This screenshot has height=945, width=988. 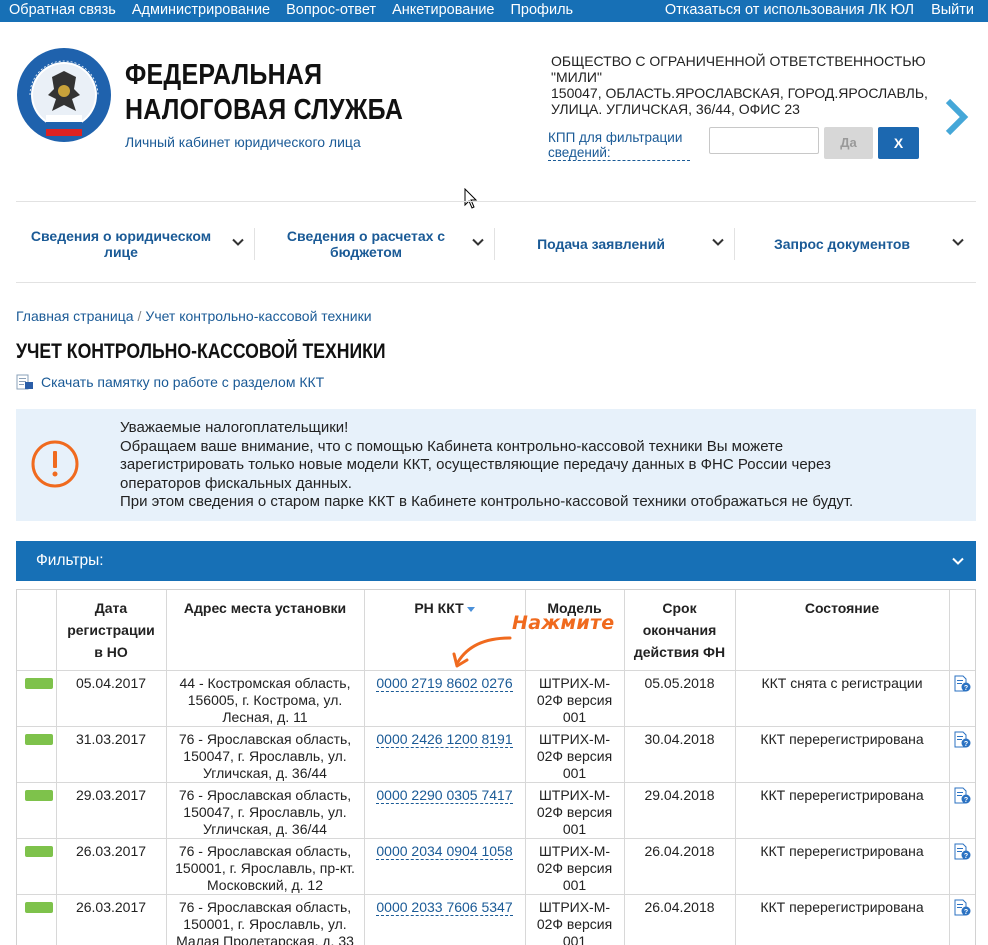 I want to click on cell-fn-expiry: 05.05.2018, so click(x=679, y=698).